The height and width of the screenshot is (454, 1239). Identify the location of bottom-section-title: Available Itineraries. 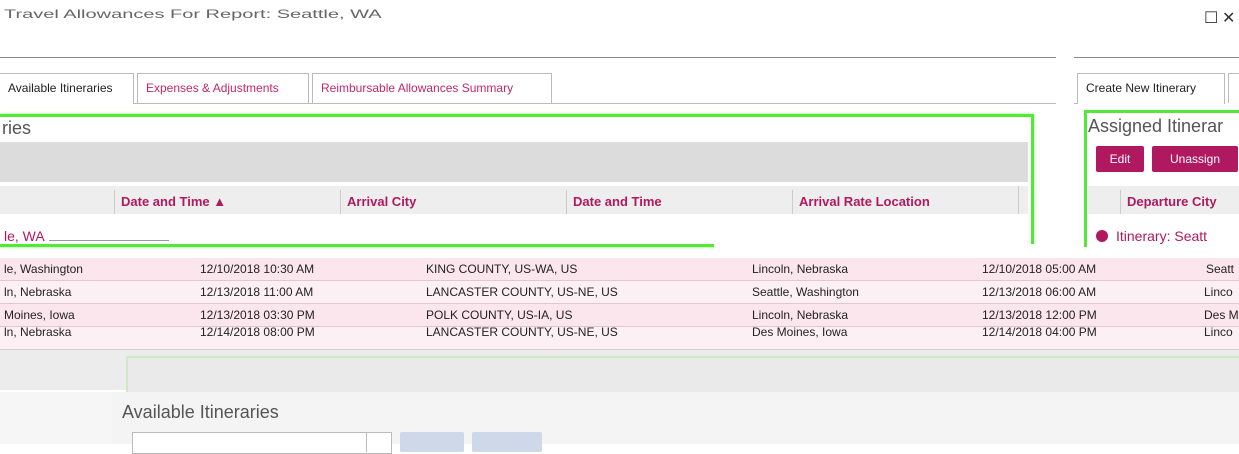
(200, 412).